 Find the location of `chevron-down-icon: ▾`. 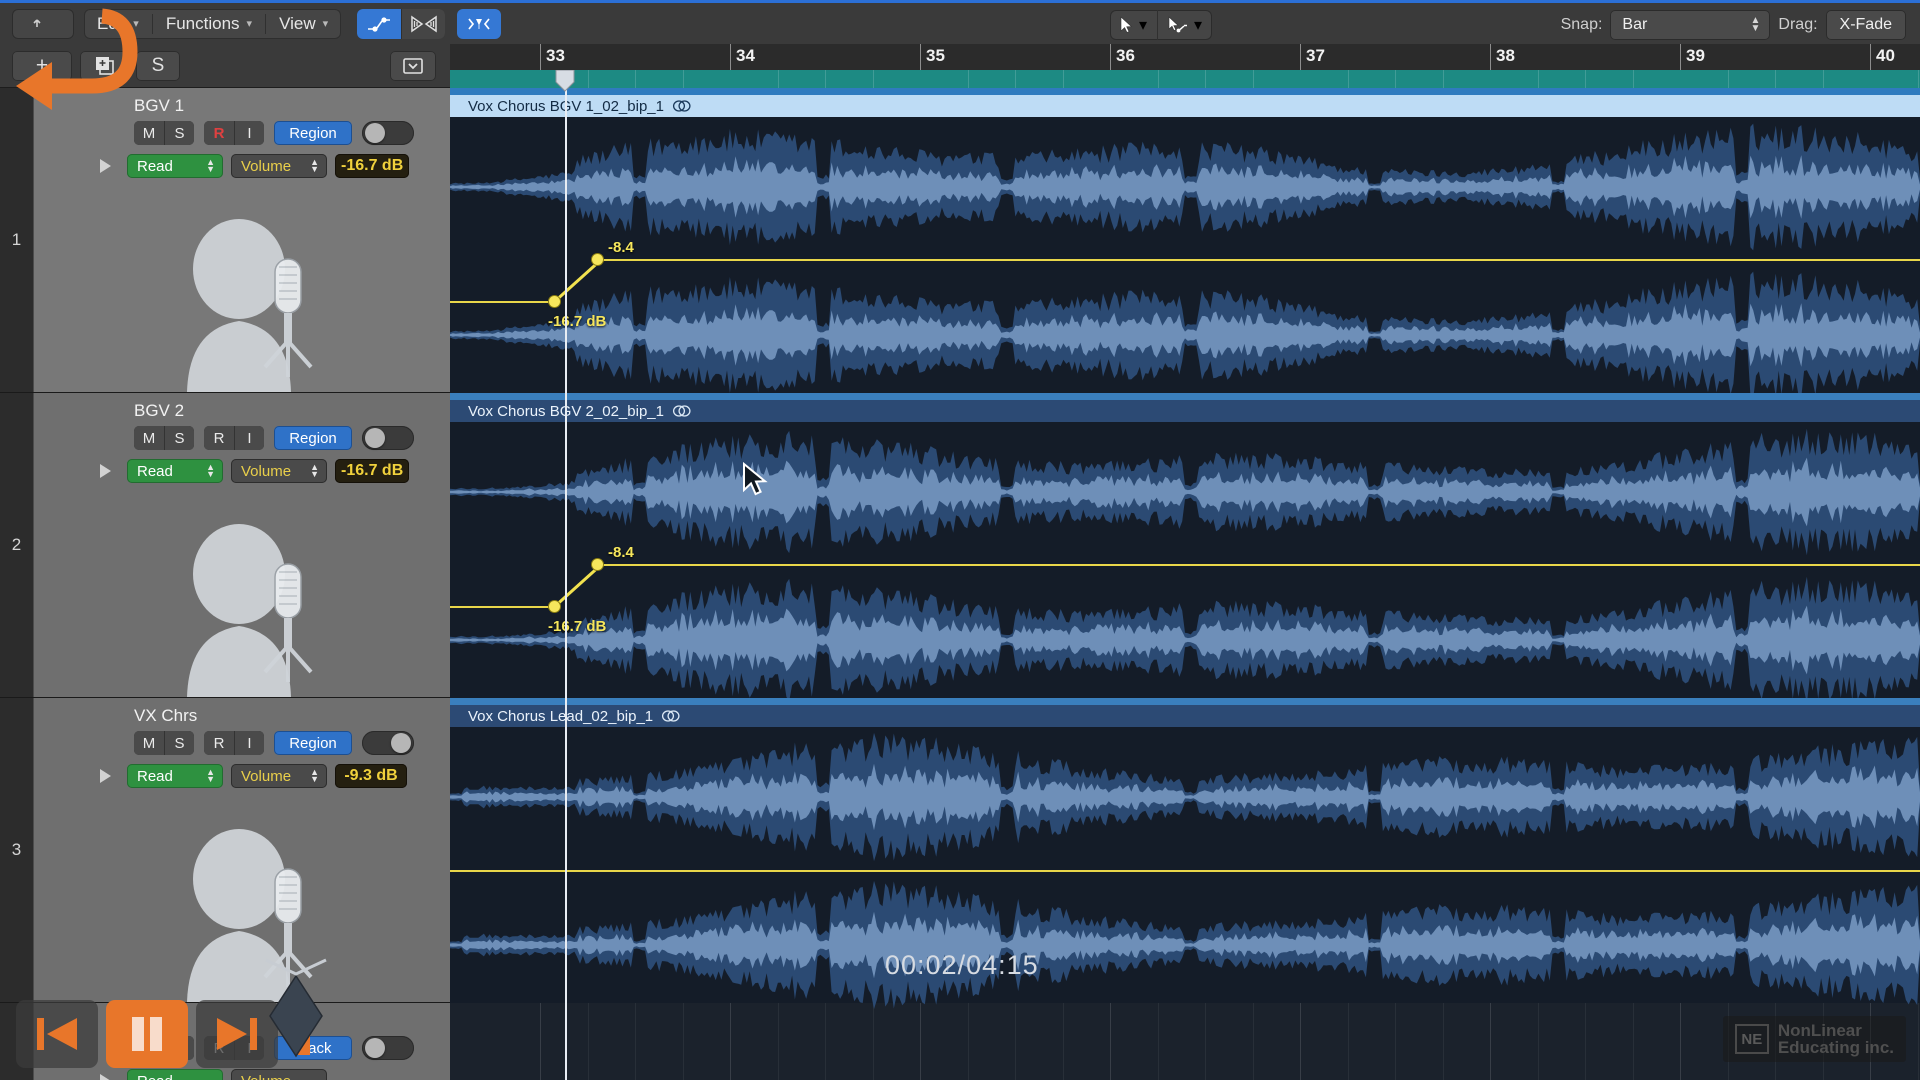

chevron-down-icon: ▾ is located at coordinates (249, 24).